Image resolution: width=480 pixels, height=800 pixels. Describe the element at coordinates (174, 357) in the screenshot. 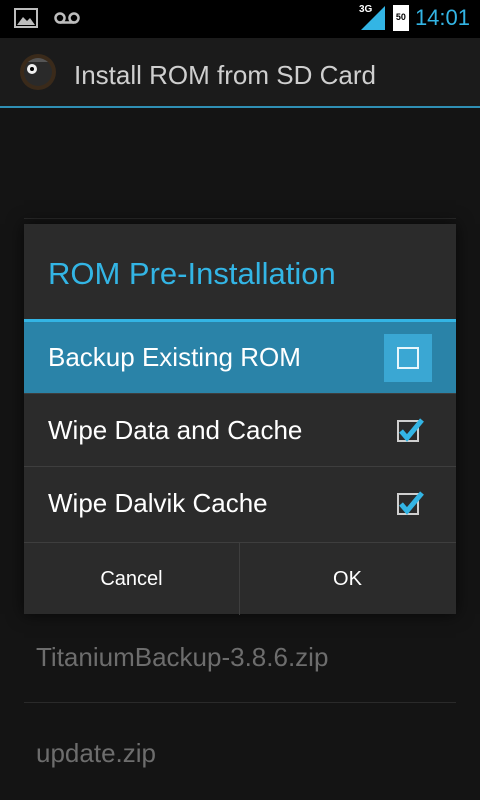

I see `option-label: Backup Existing ROM` at that location.